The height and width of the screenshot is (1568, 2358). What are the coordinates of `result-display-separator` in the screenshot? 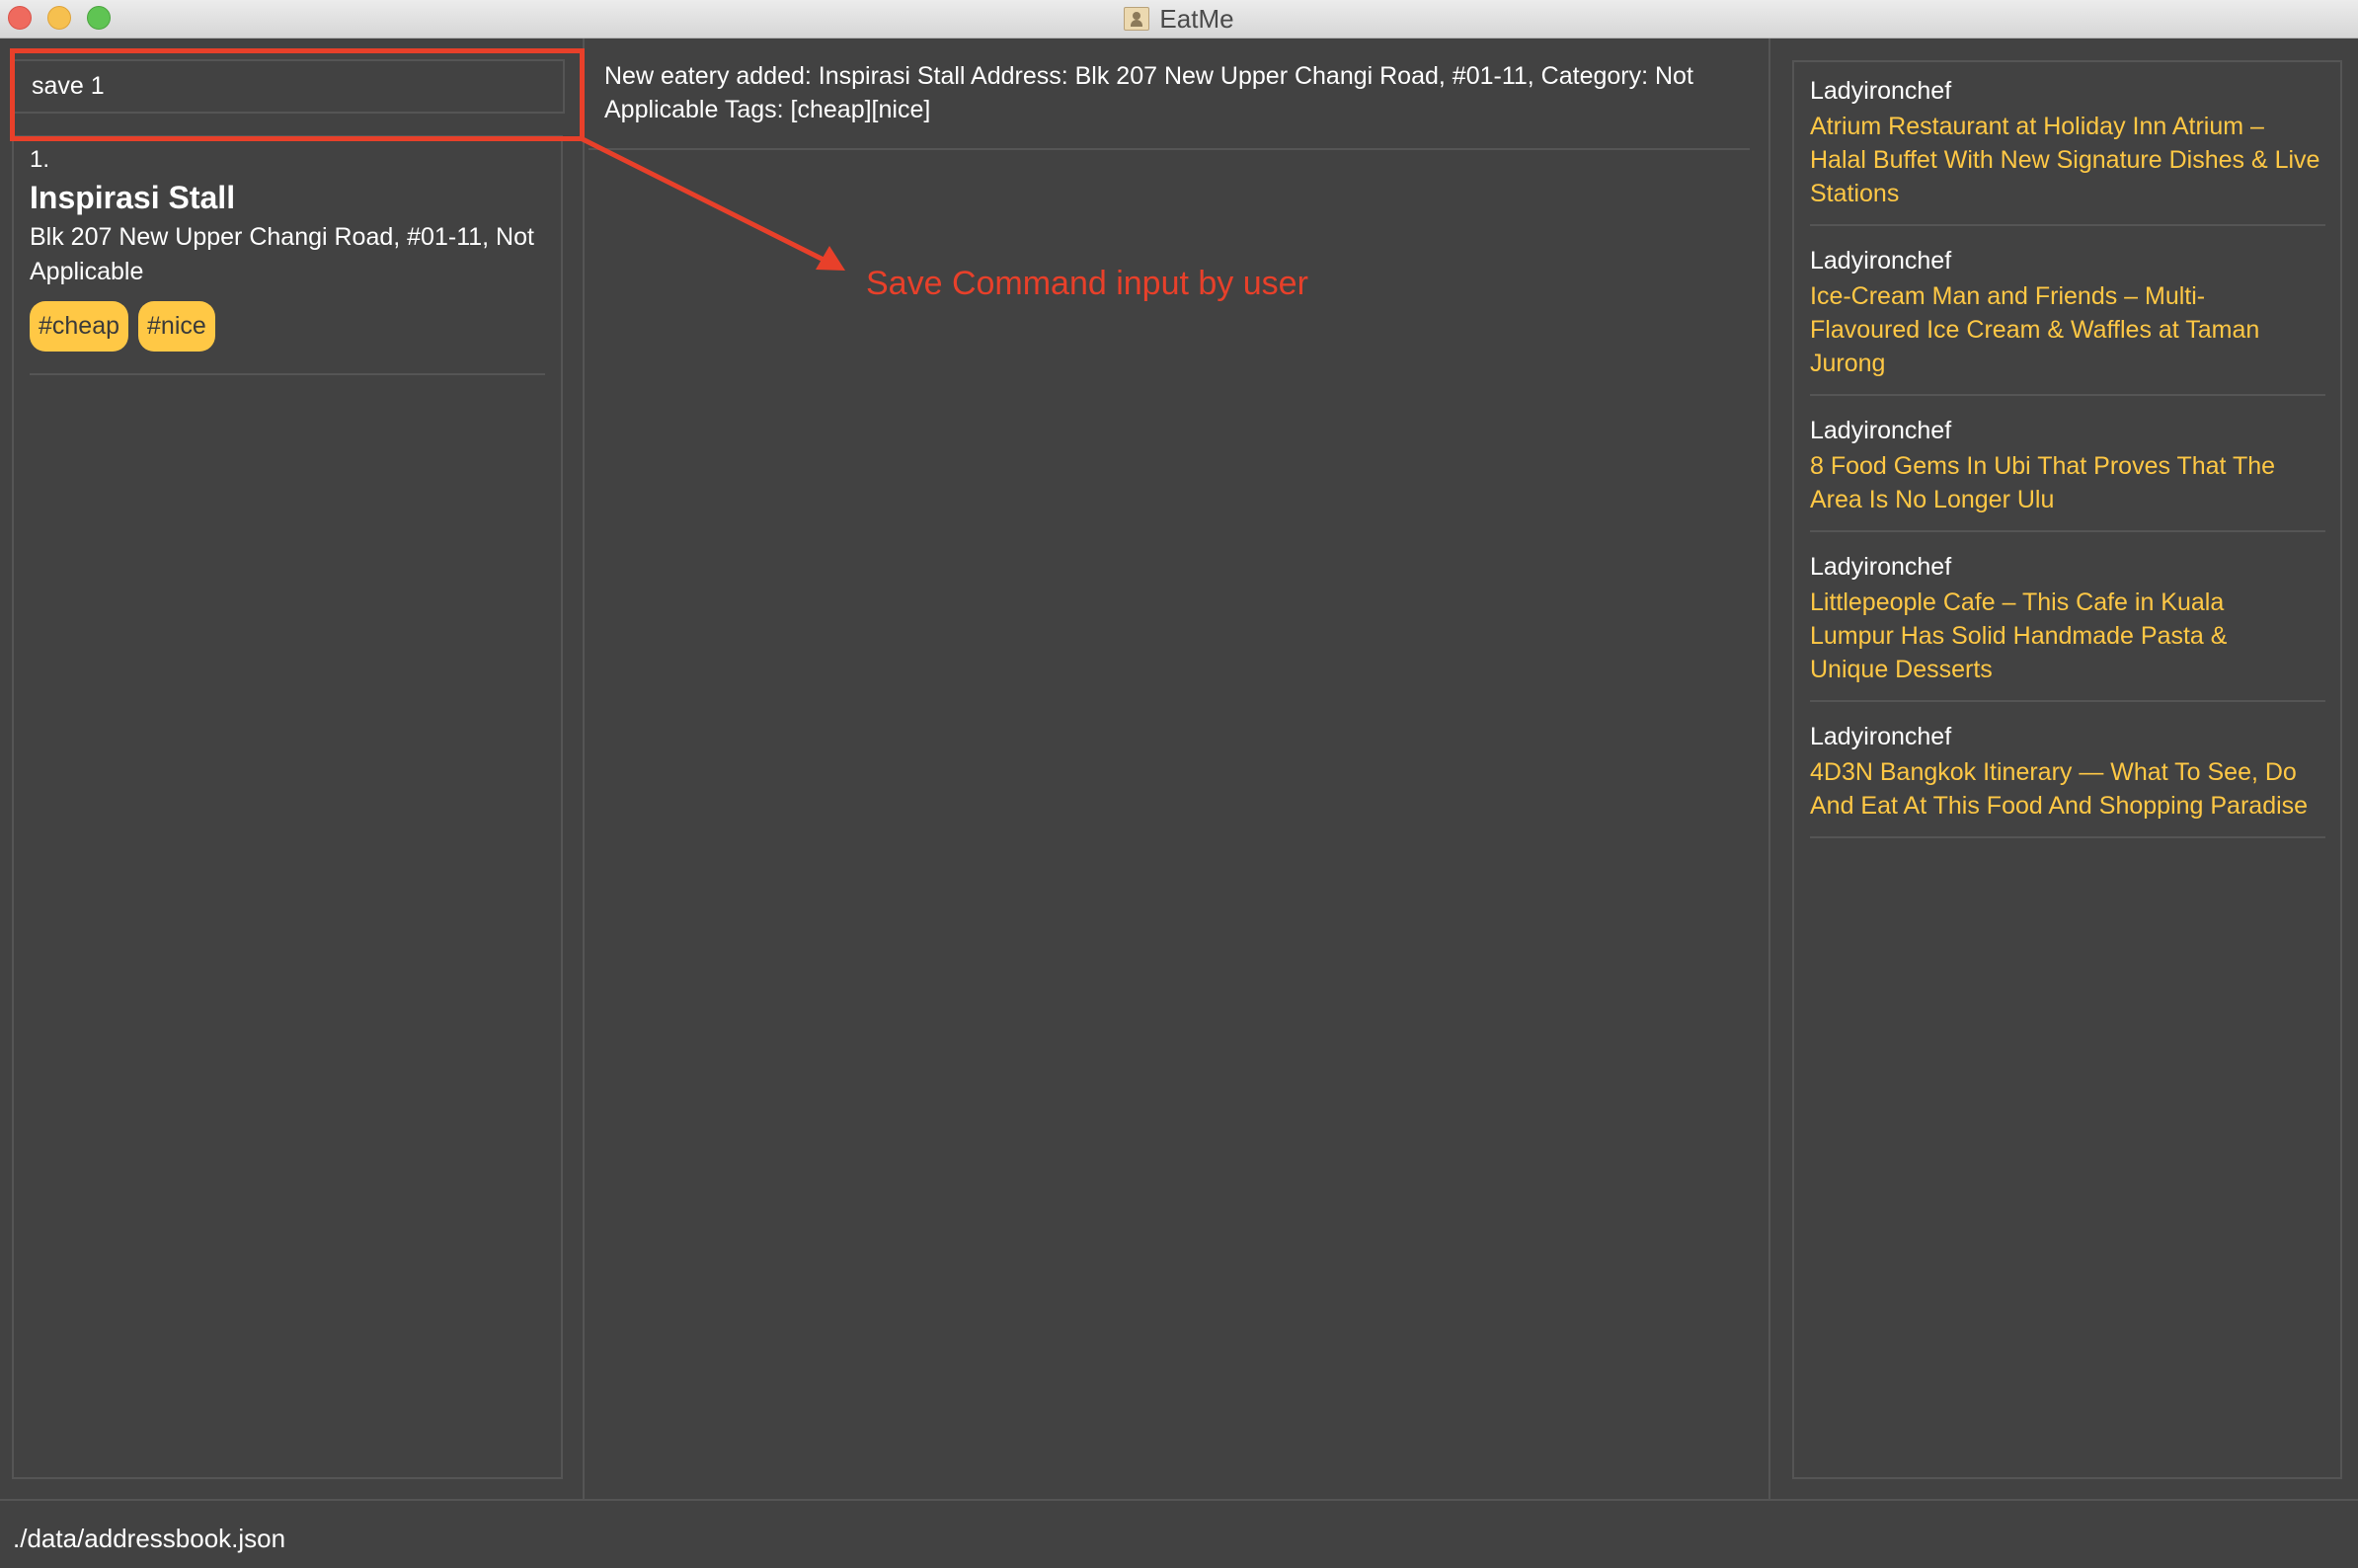 It's located at (1169, 149).